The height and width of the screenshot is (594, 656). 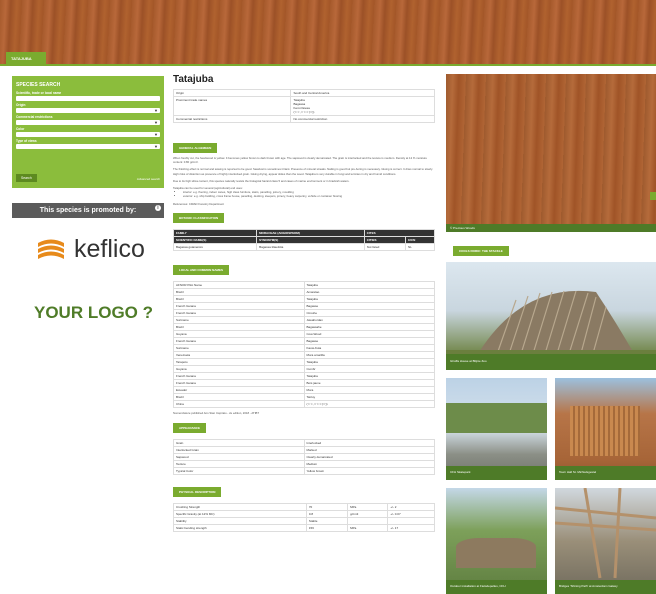 I want to click on photo-ghoffa: Ghoffa House at Blijnie Zoo, so click(x=551, y=316).